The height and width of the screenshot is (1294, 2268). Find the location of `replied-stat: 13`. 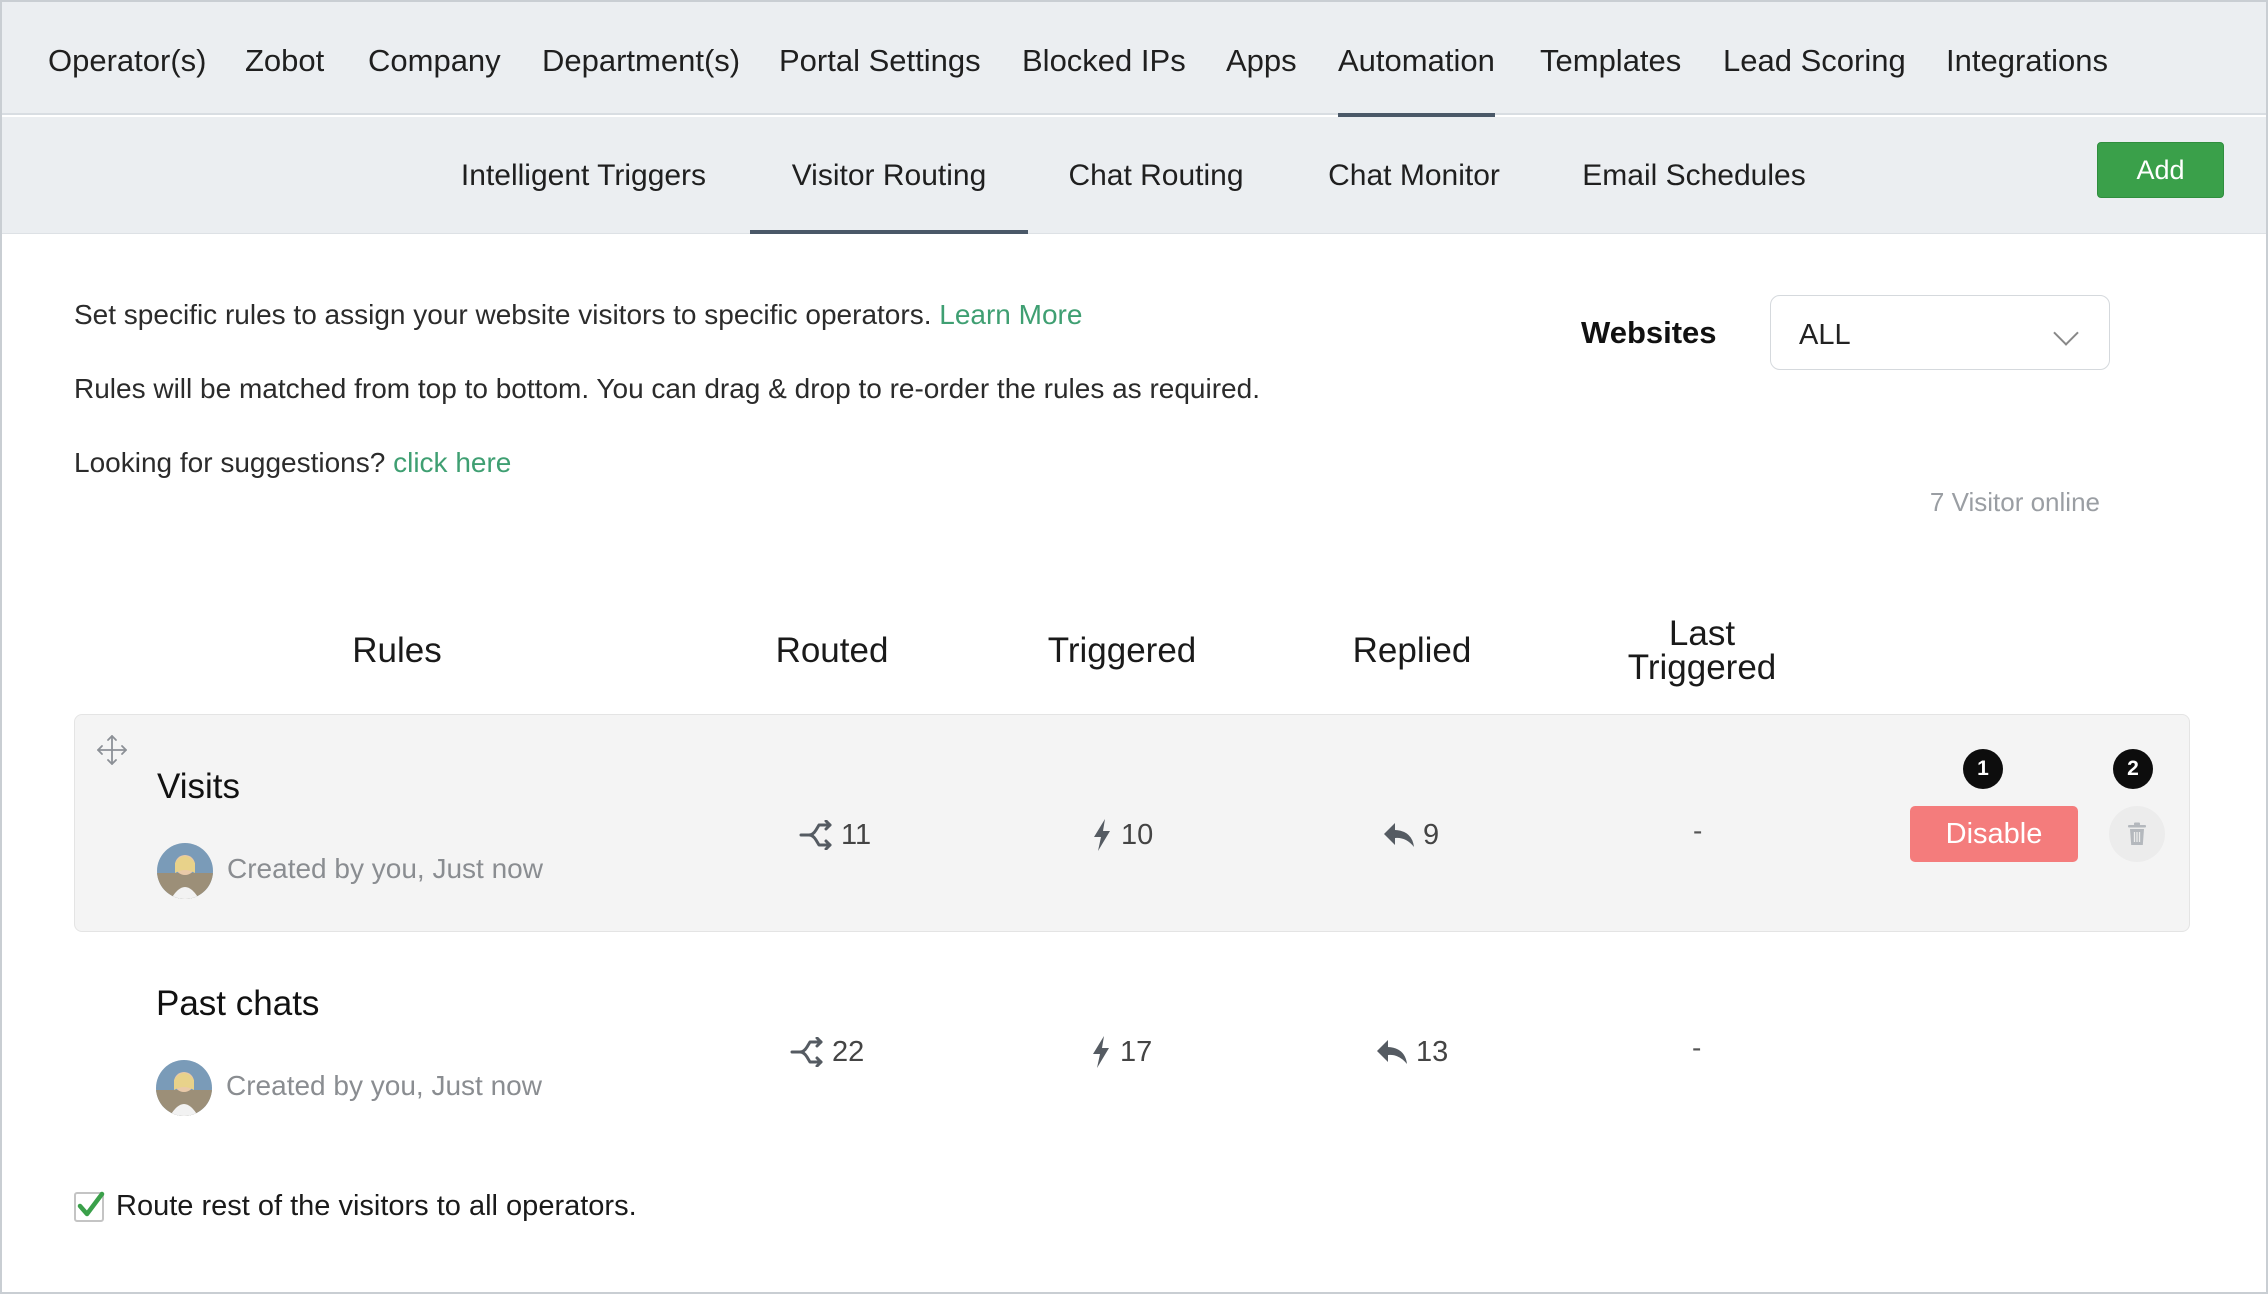

replied-stat: 13 is located at coordinates (1412, 1052).